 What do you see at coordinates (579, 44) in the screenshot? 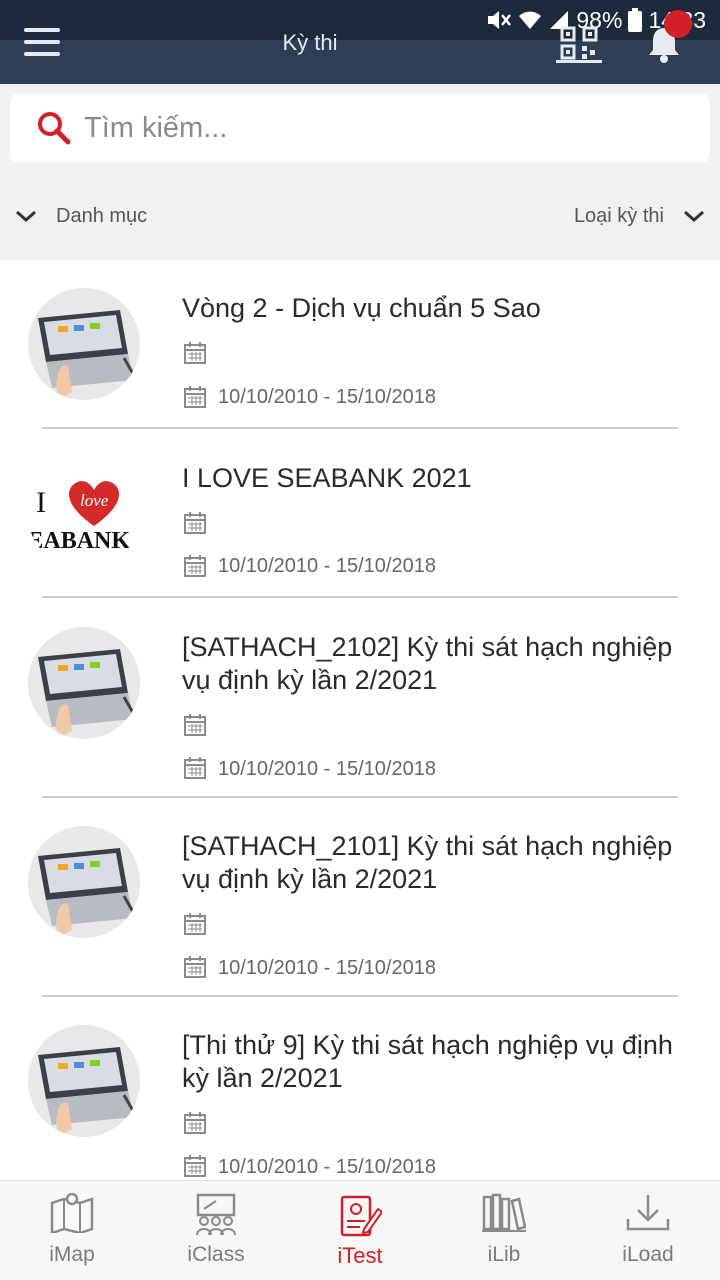
I see `qr-scan-icon` at bounding box center [579, 44].